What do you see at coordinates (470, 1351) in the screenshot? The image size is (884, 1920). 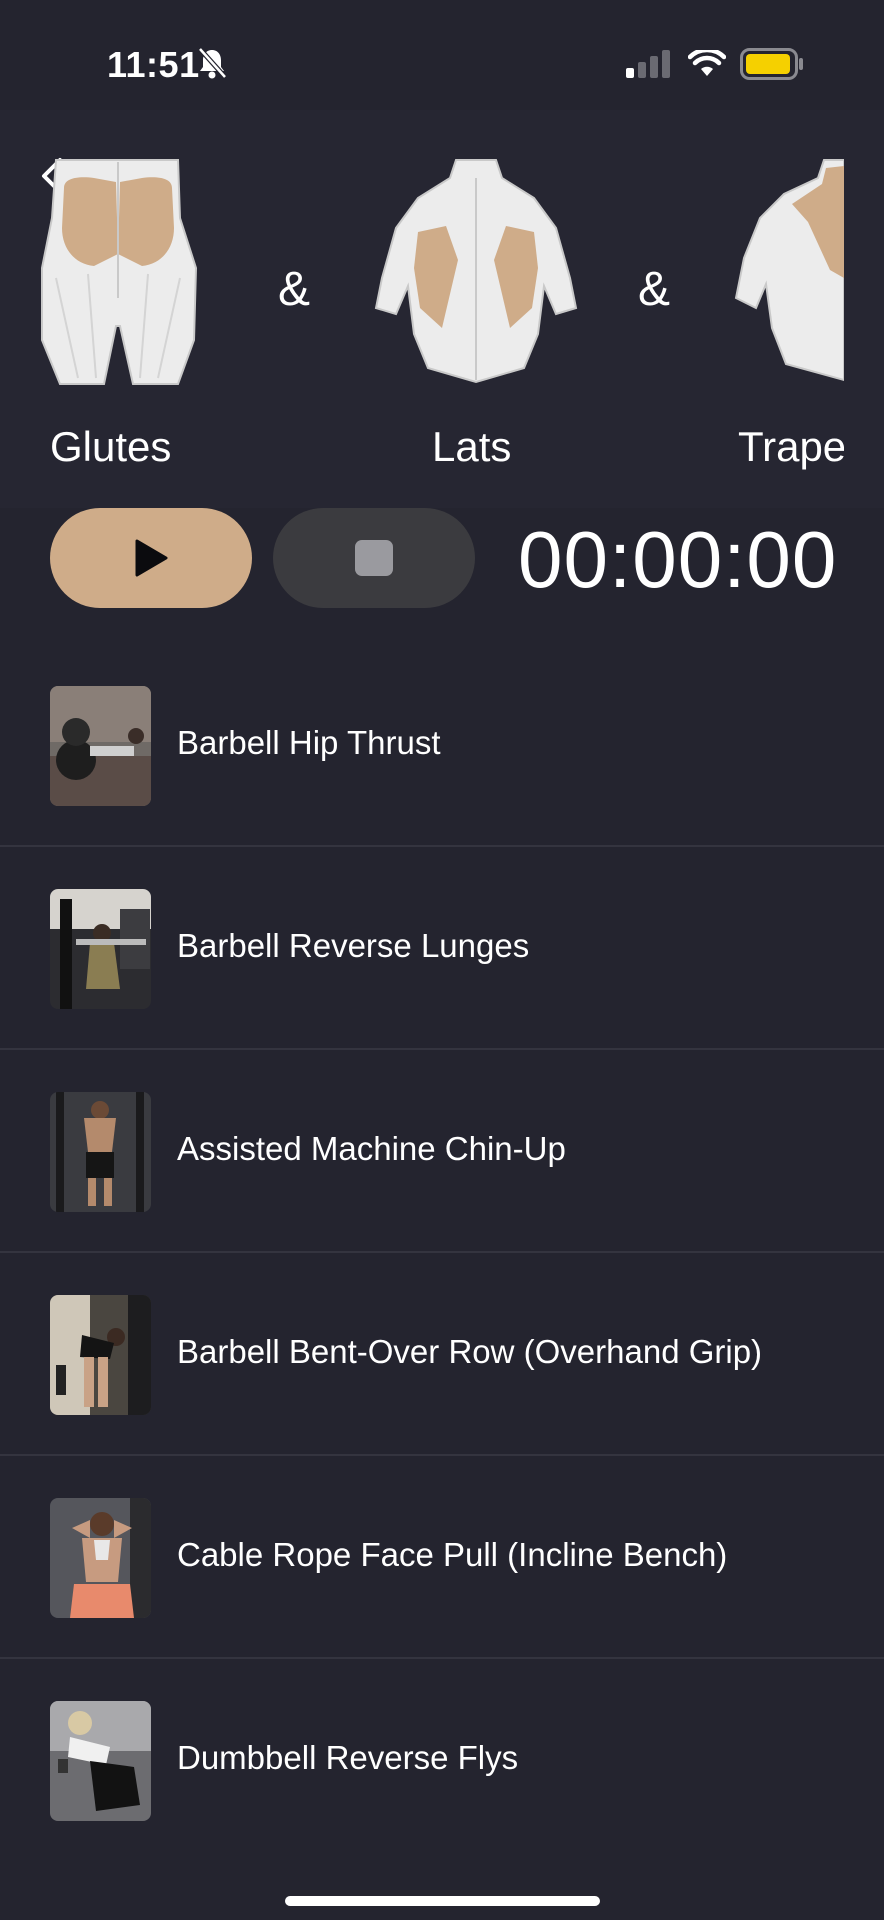 I see `exercise-name: Barbell Bent-Over Row (Overhand Grip)` at bounding box center [470, 1351].